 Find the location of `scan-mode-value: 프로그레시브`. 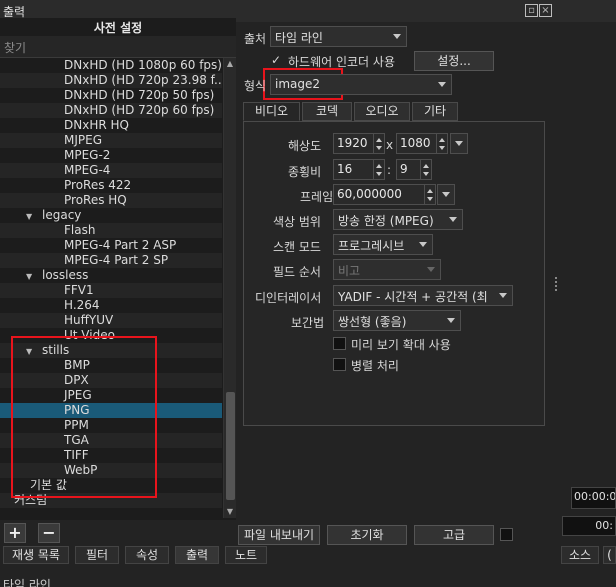

scan-mode-value: 프로그레시브 is located at coordinates (371, 246).